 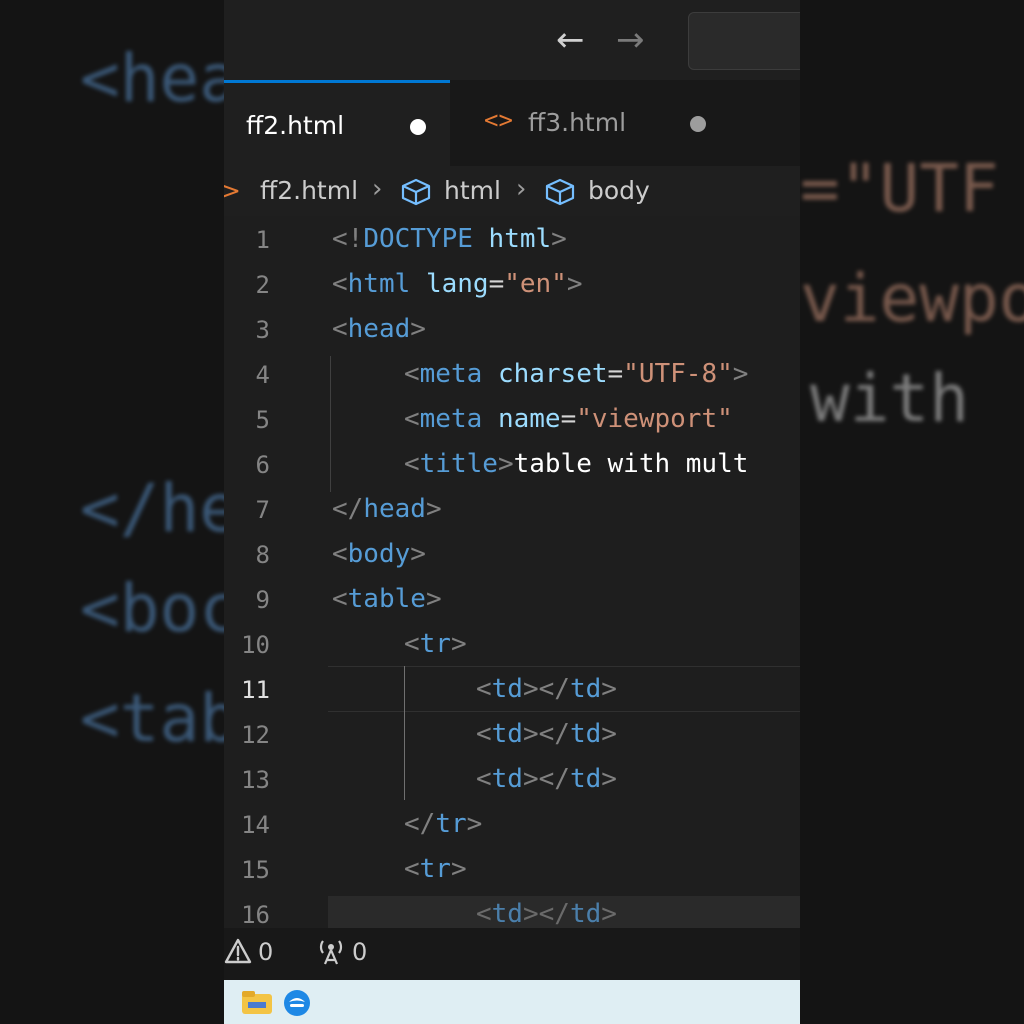 I want to click on warnings-count: 0, so click(x=265, y=952).